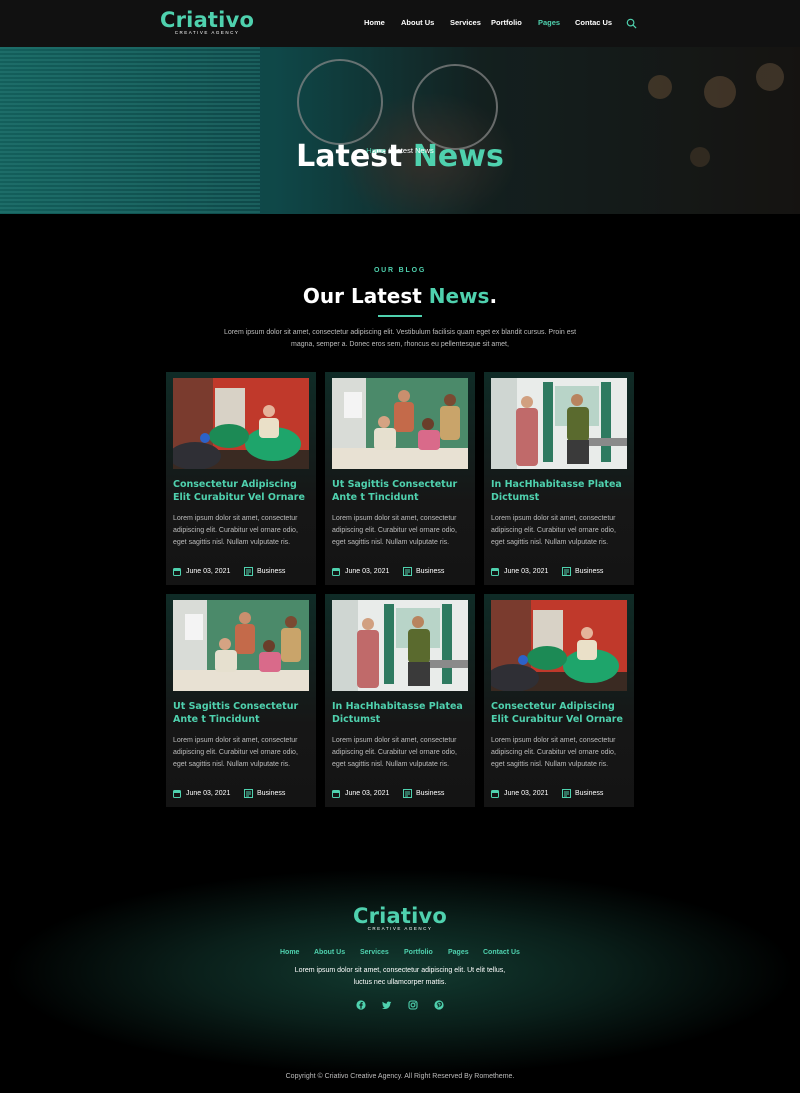 The height and width of the screenshot is (1093, 800). What do you see at coordinates (289, 952) in the screenshot?
I see `footer-nav-home: Home` at bounding box center [289, 952].